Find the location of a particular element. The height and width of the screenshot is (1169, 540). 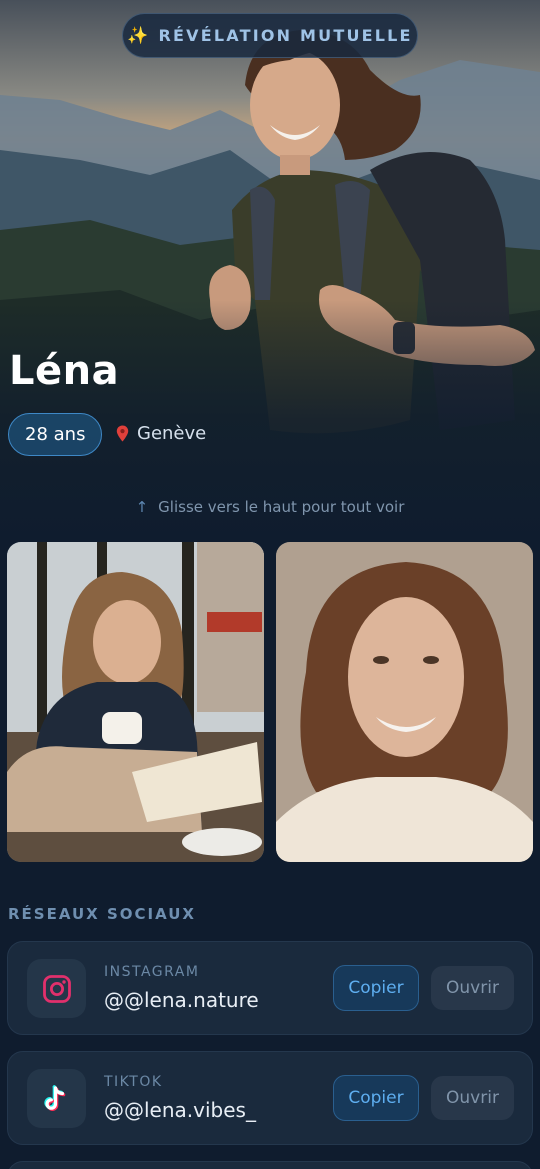

swipe-up-hint: ↑ Glisse vers le haut pour tout voir is located at coordinates (270, 507).